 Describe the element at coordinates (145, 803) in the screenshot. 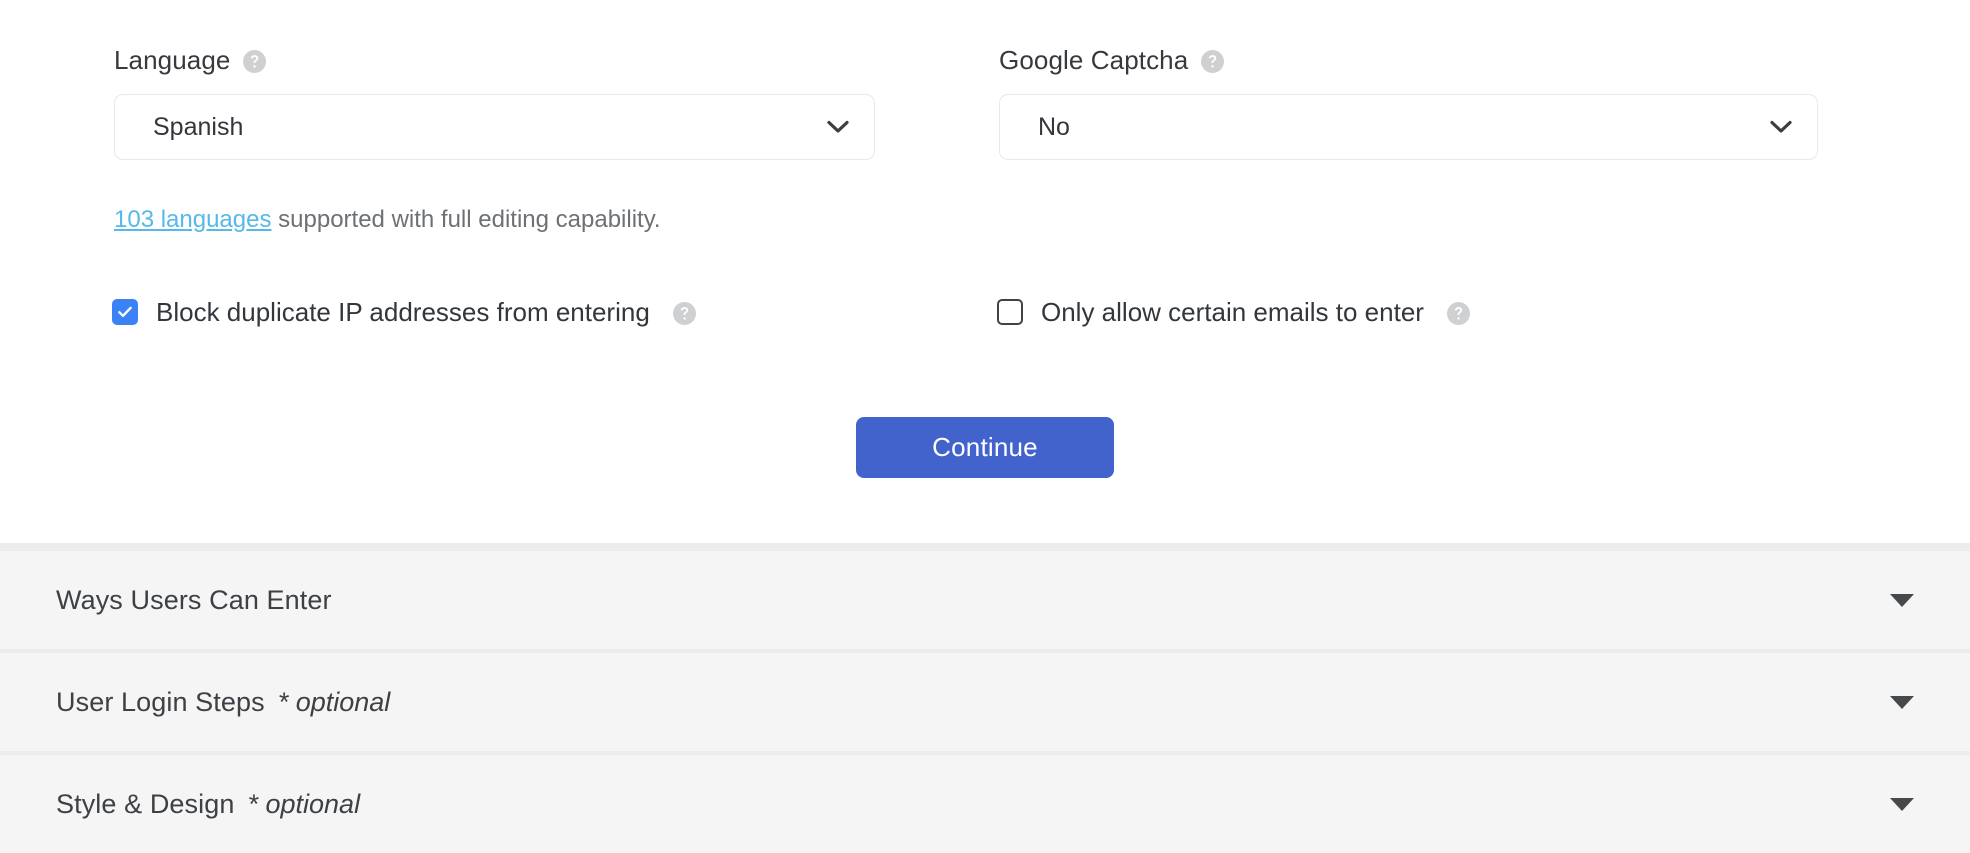

I see `accordion-title: Style & Design` at that location.